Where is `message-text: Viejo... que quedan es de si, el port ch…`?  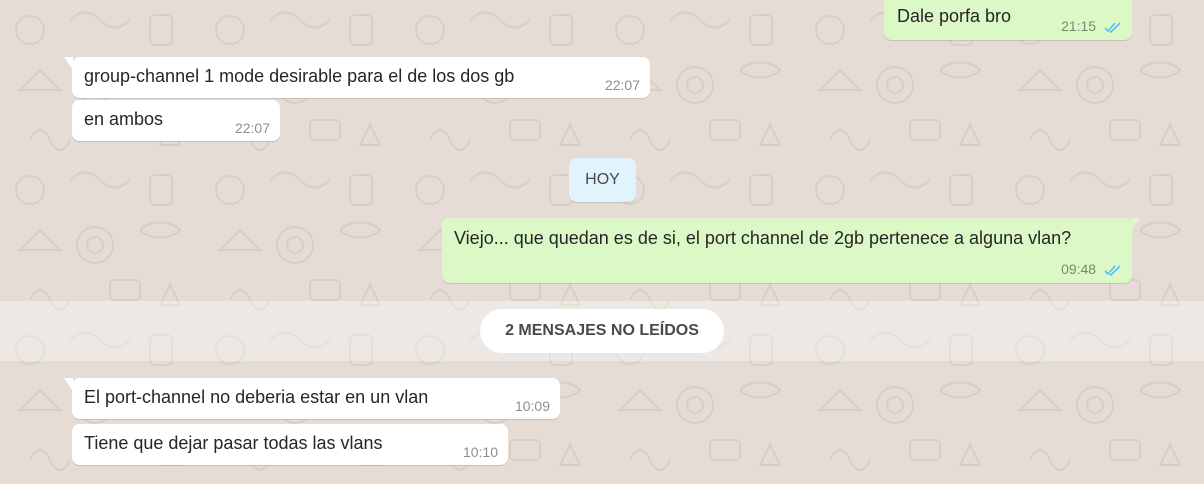
message-text: Viejo... que quedan es de si, el port ch… is located at coordinates (763, 238).